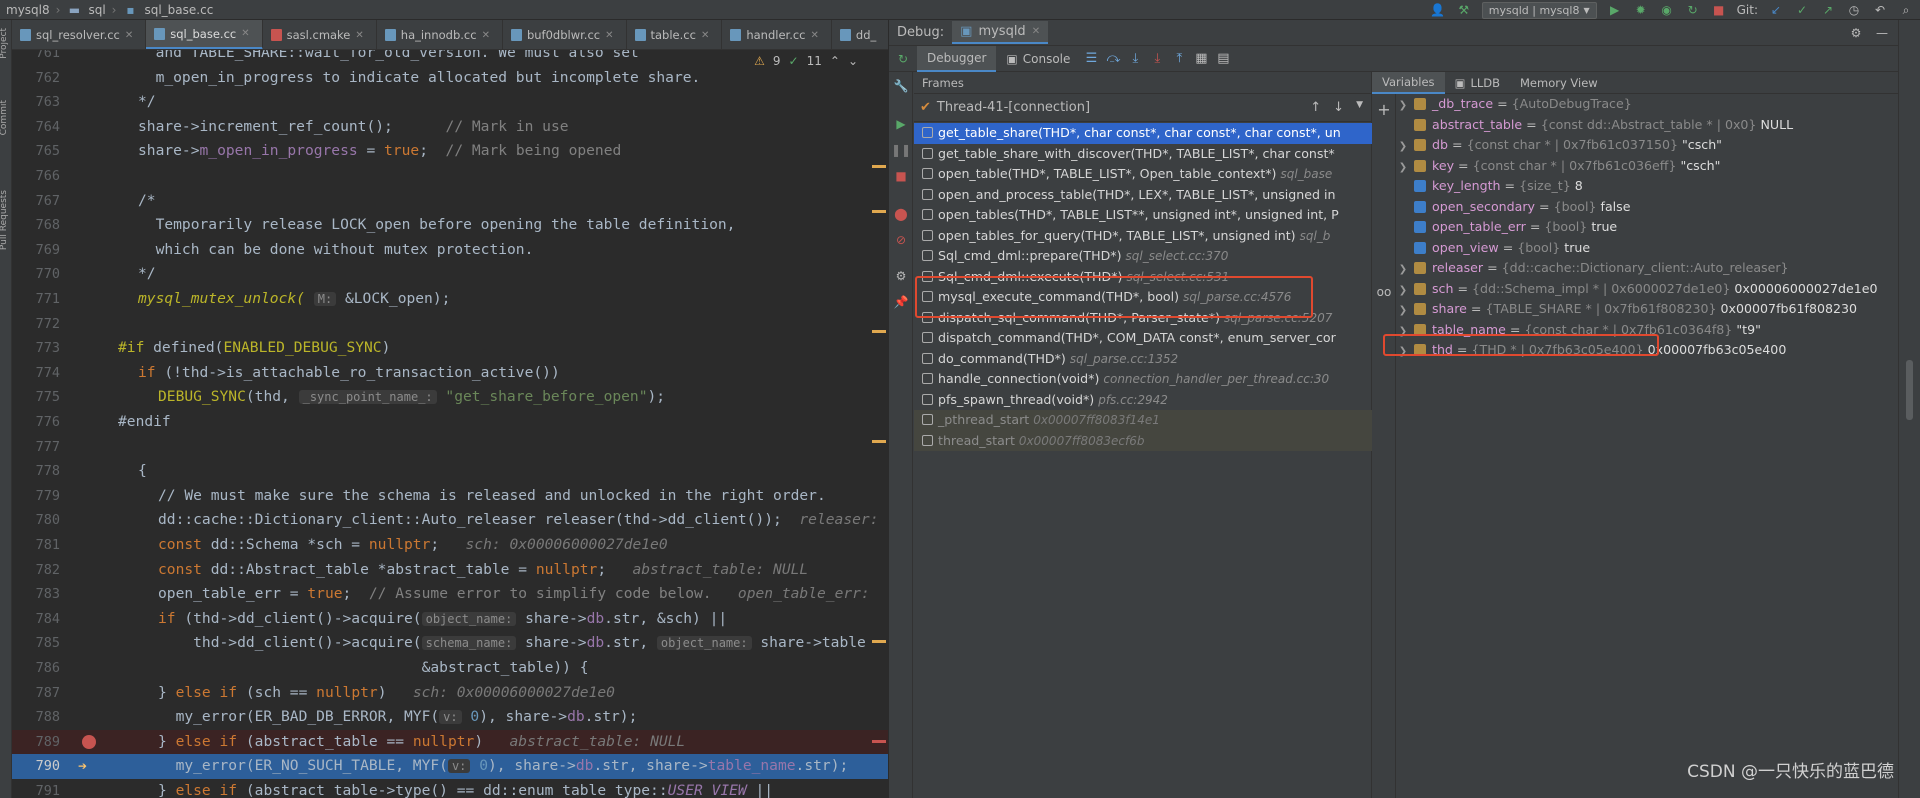 The image size is (1920, 798). What do you see at coordinates (1315, 107) in the screenshot?
I see `arrow-up-icon: ↑` at bounding box center [1315, 107].